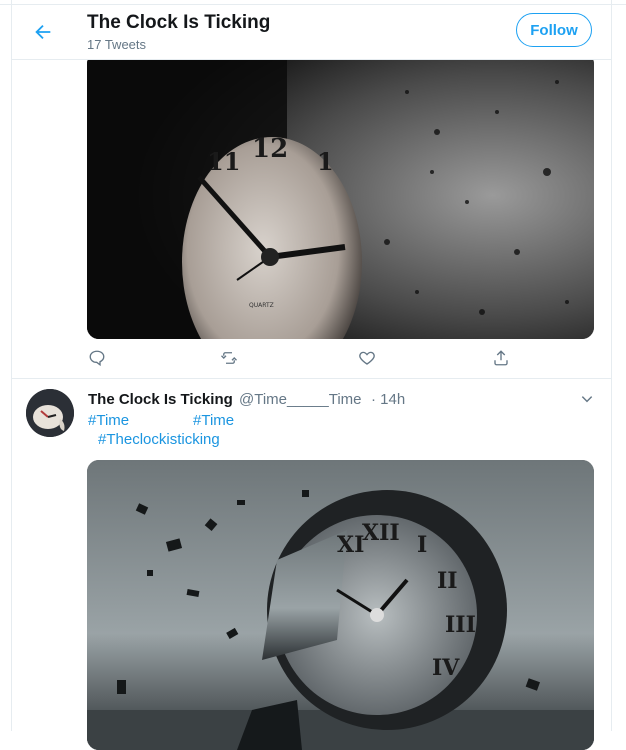 This screenshot has height=750, width=626. I want to click on svg-text: QUARTZ, so click(261, 305).